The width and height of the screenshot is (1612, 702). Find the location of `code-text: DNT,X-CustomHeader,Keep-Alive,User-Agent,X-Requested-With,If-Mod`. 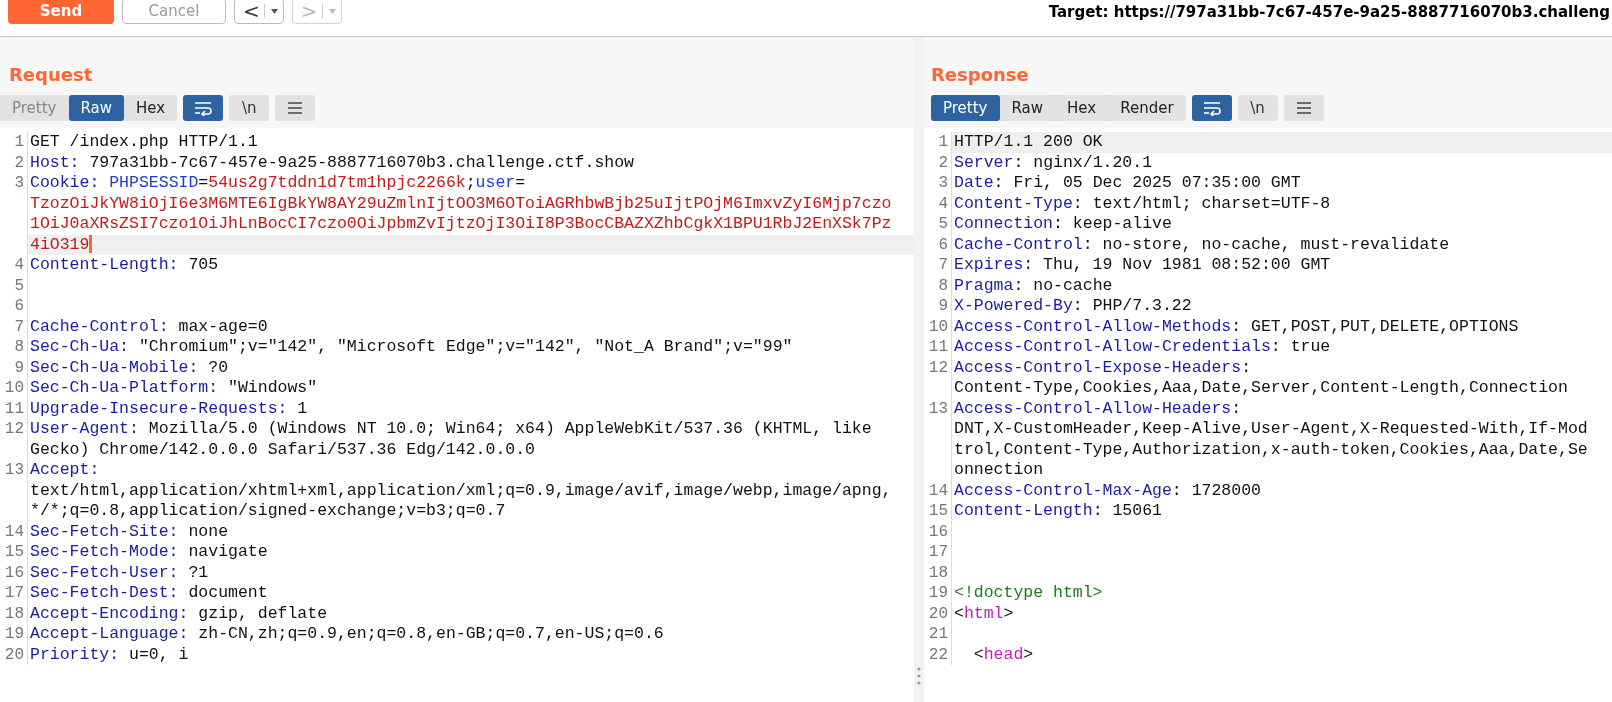

code-text: DNT,X-CustomHeader,Keep-Alive,User-Agent,X-Requested-With,If-Mod is located at coordinates (1271, 428).